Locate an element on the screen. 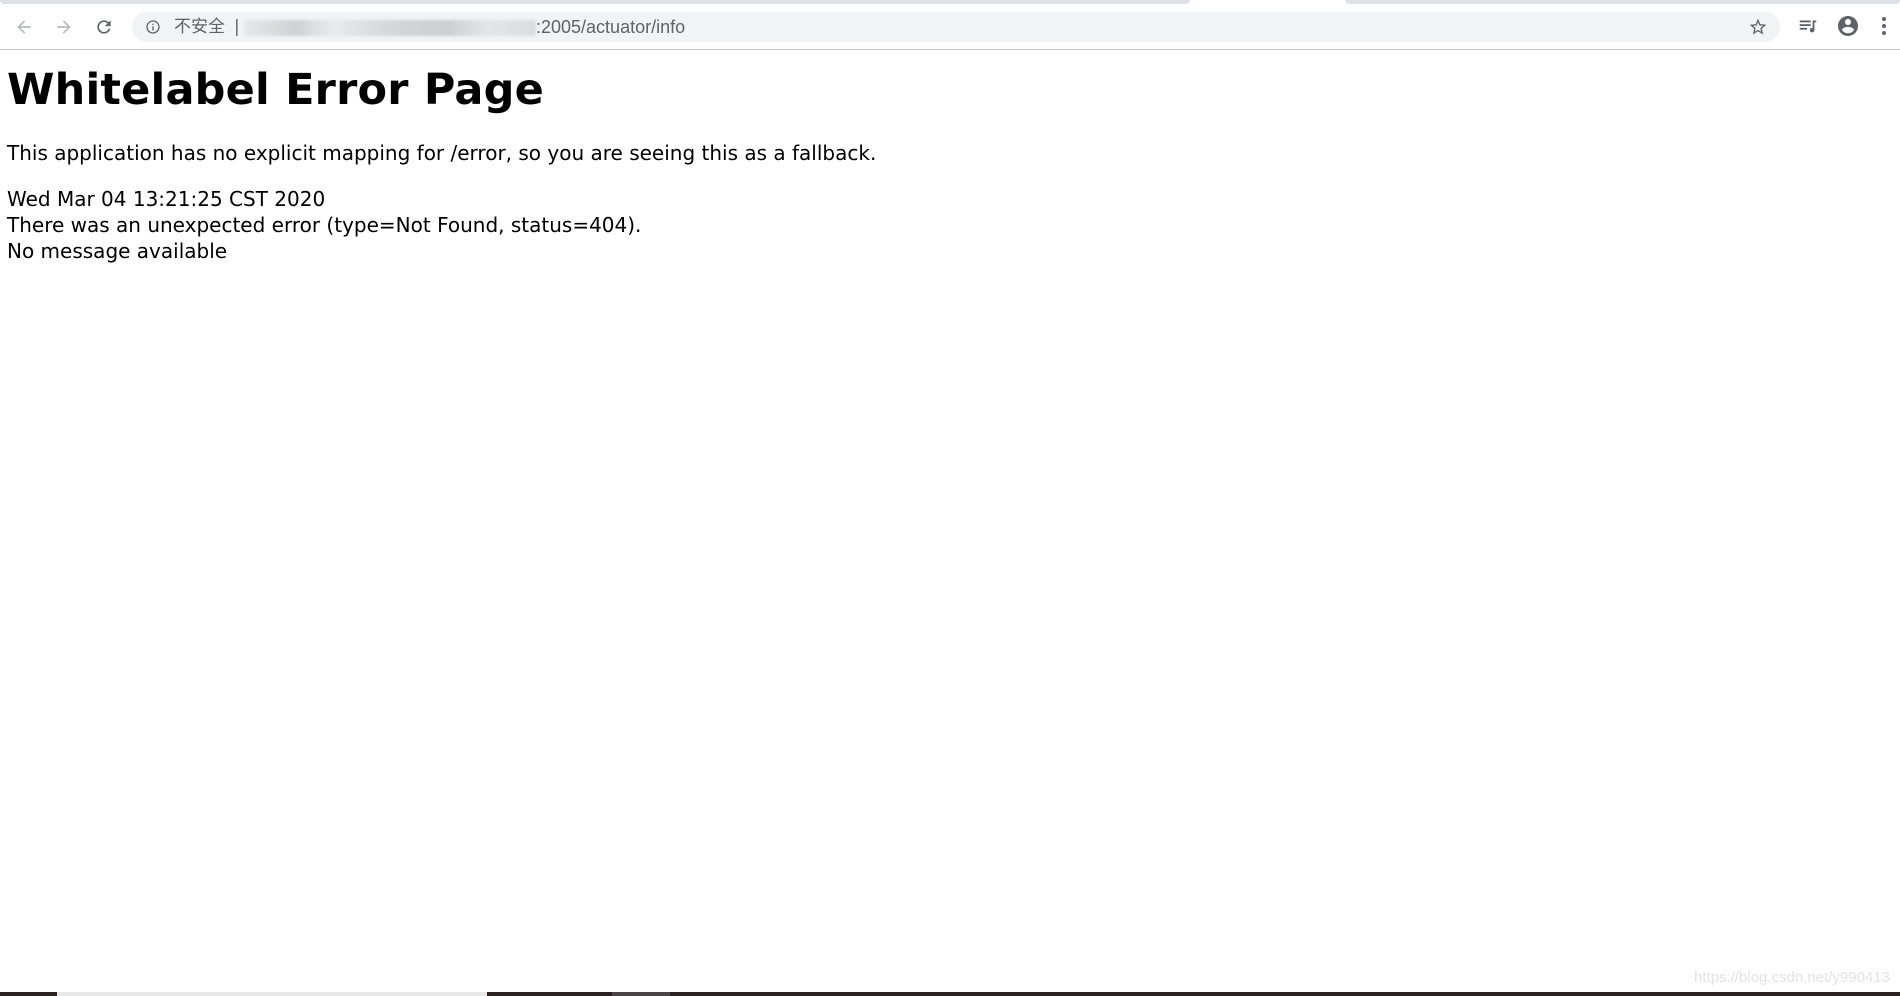  info-icon is located at coordinates (153, 27).